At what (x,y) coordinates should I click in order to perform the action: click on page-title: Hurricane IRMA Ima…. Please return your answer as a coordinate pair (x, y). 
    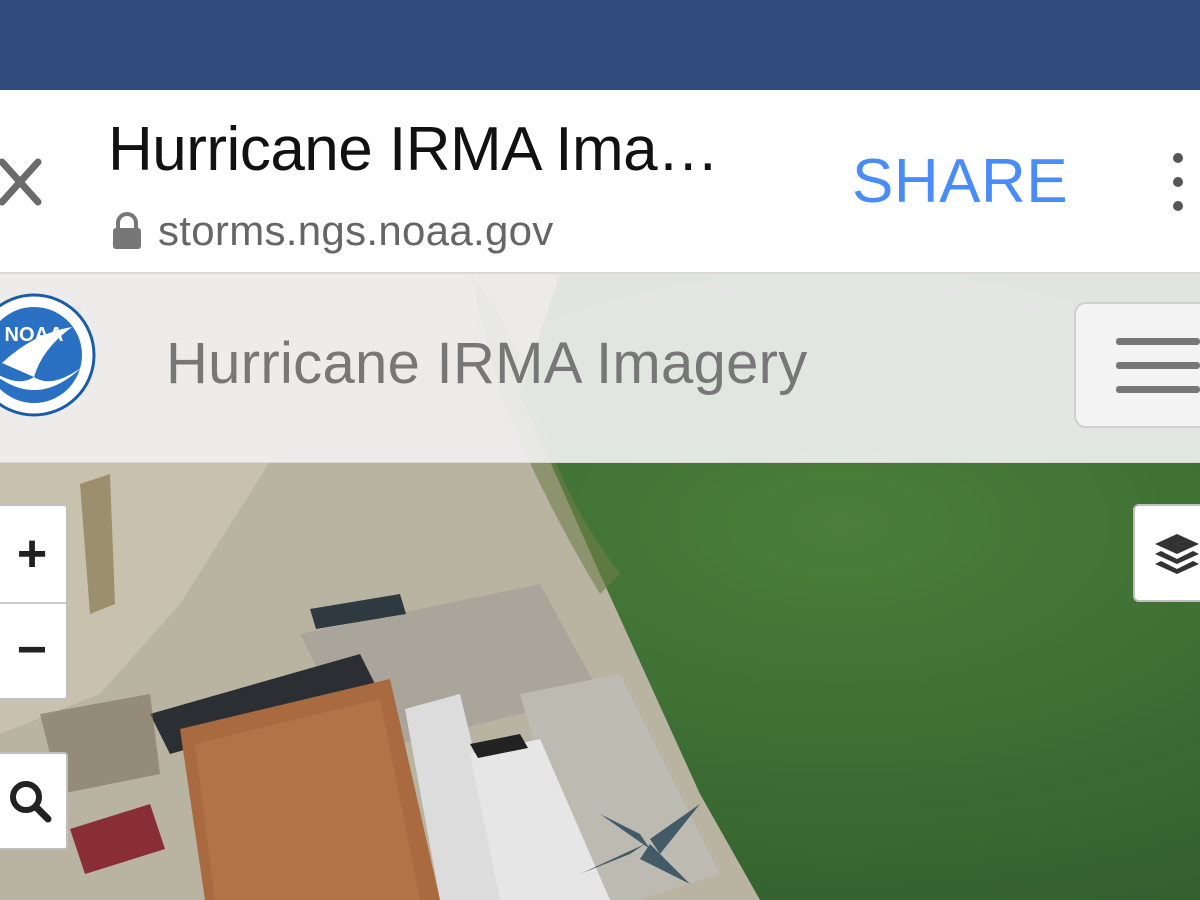
    Looking at the image, I should click on (413, 149).